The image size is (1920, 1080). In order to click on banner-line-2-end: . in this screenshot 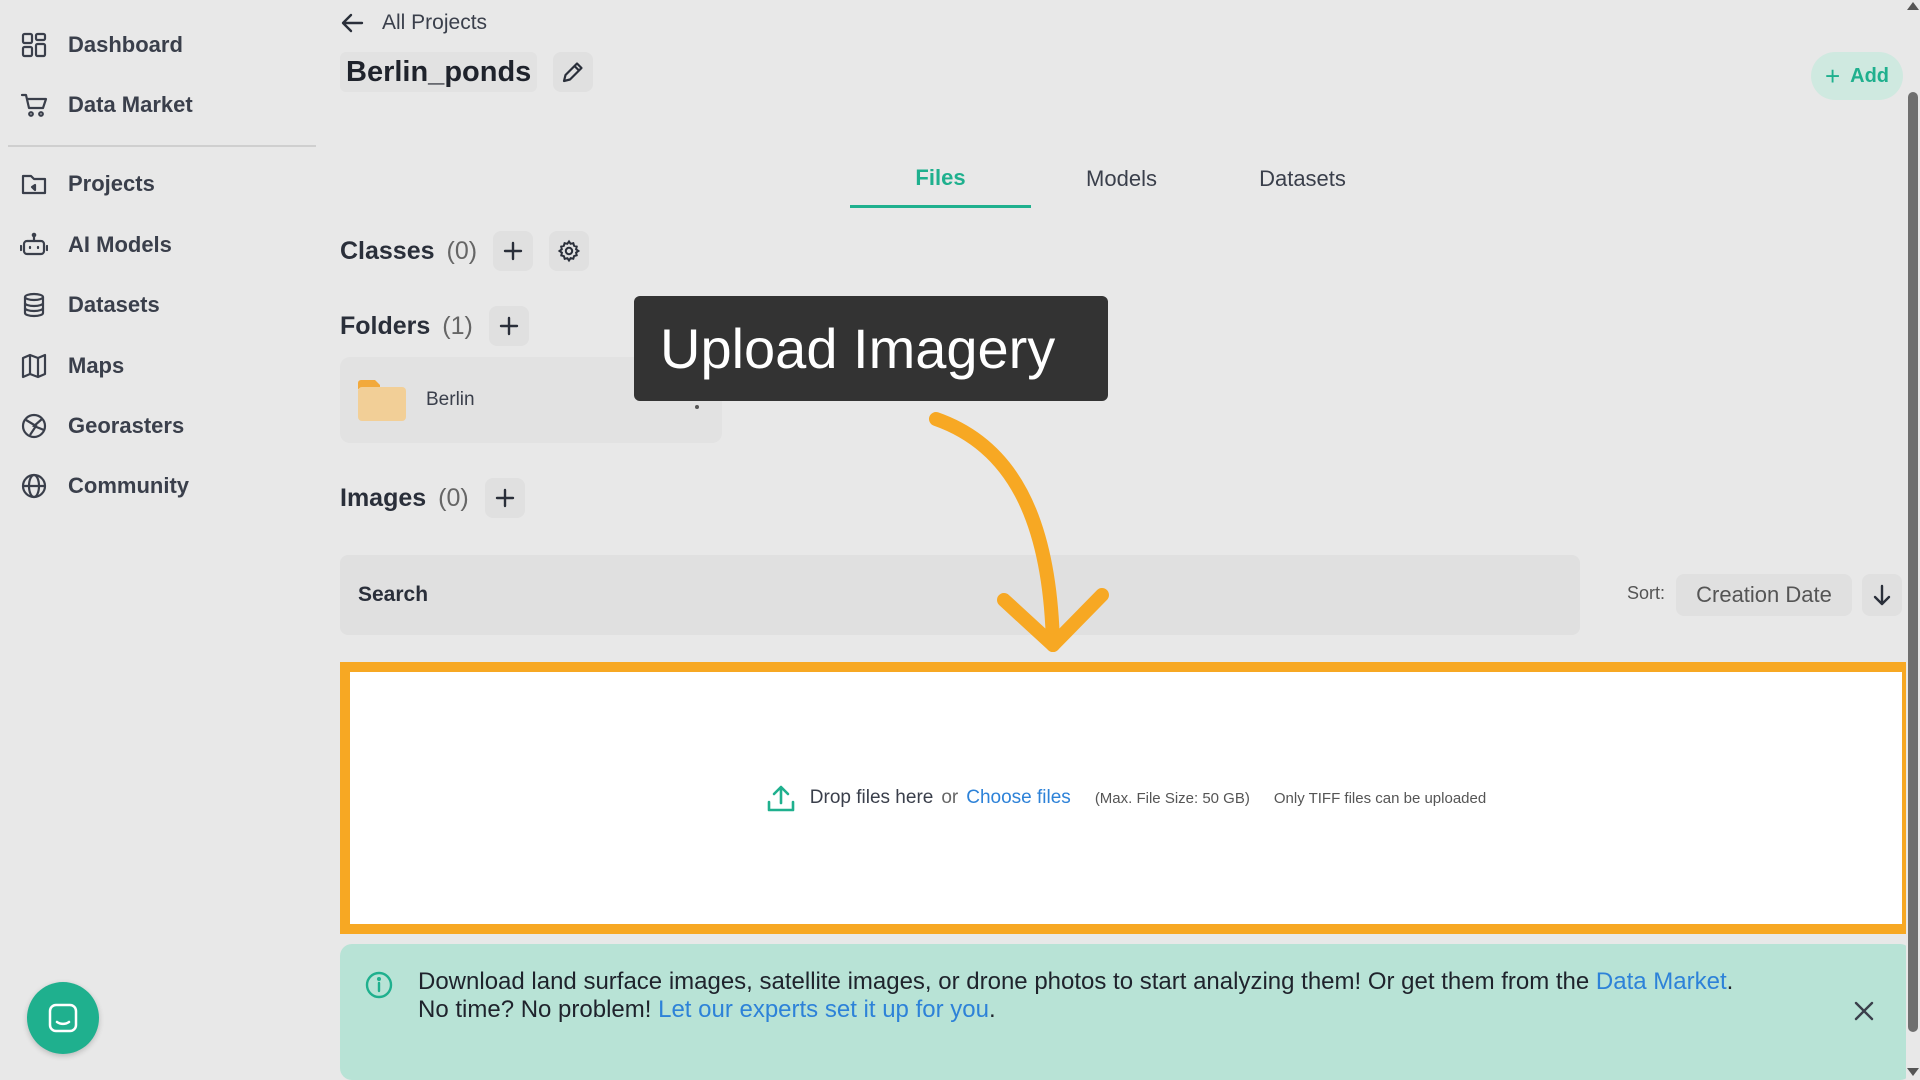, I will do `click(992, 1009)`.